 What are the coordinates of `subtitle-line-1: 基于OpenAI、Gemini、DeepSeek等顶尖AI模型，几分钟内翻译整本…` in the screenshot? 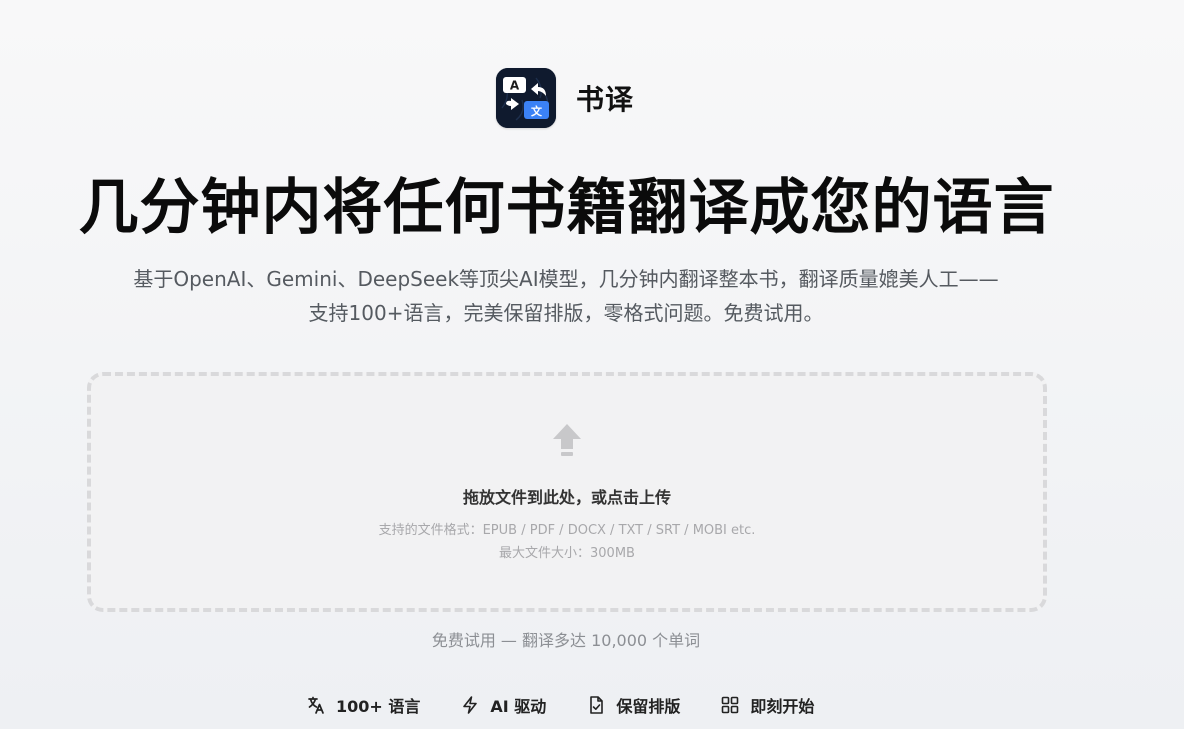 It's located at (566, 279).